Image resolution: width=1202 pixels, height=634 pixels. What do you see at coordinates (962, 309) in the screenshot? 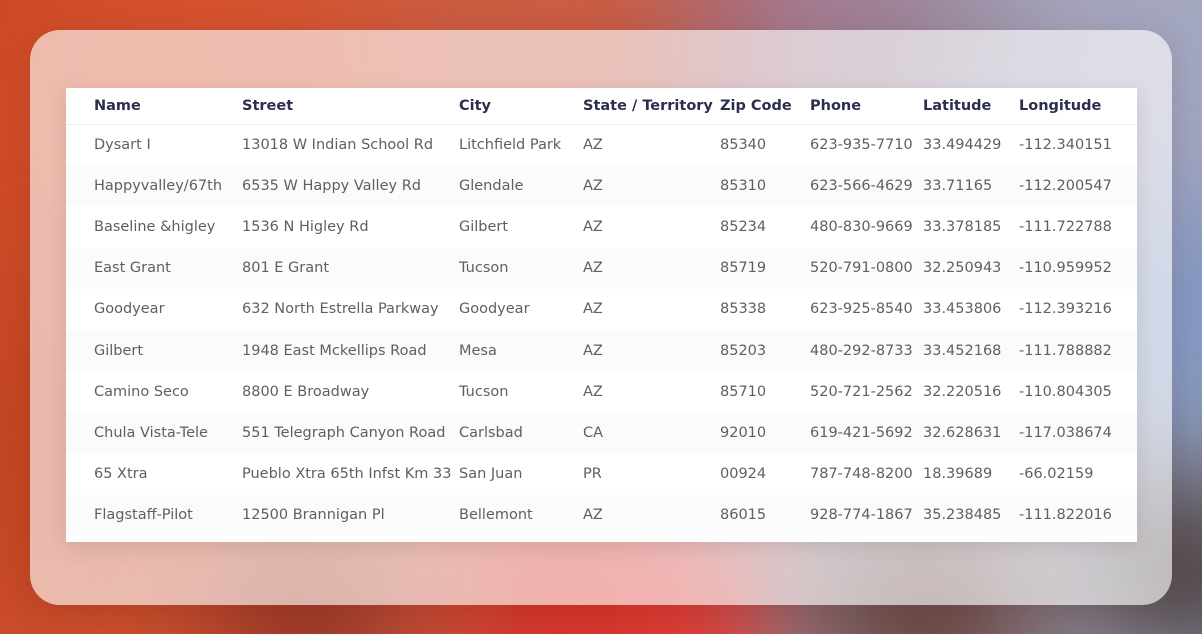
I see `cell-lat: 33.453806` at bounding box center [962, 309].